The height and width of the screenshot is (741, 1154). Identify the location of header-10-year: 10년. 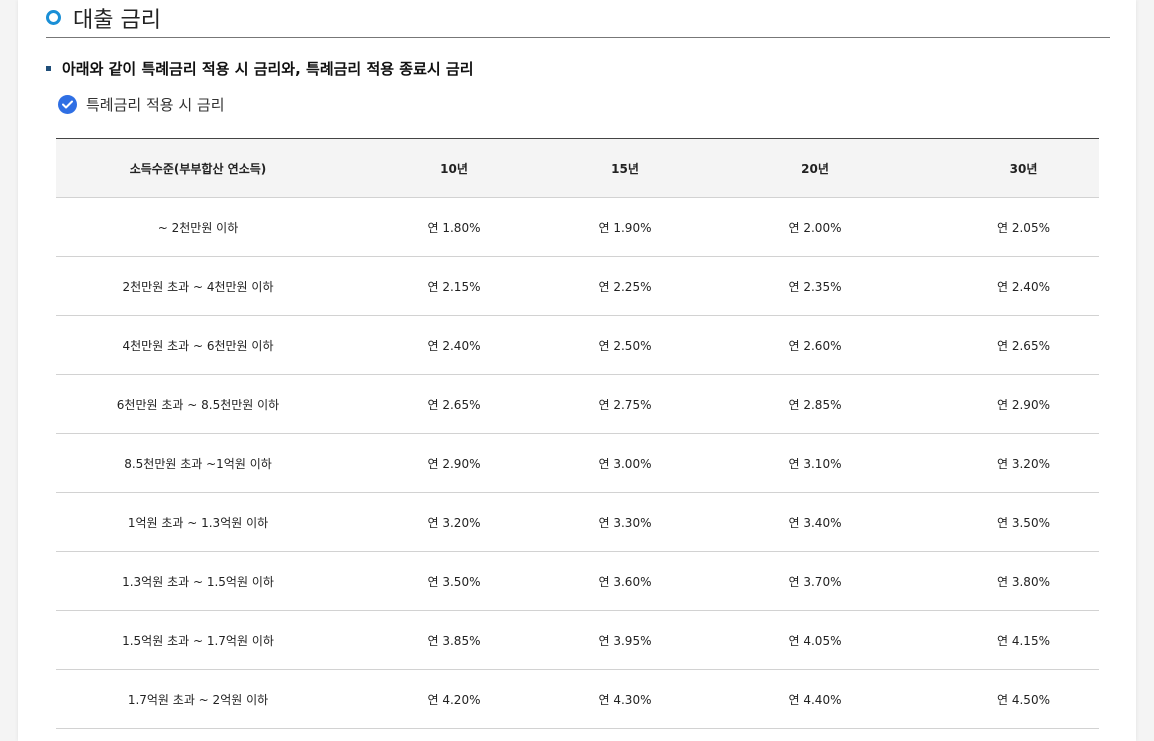
(454, 168).